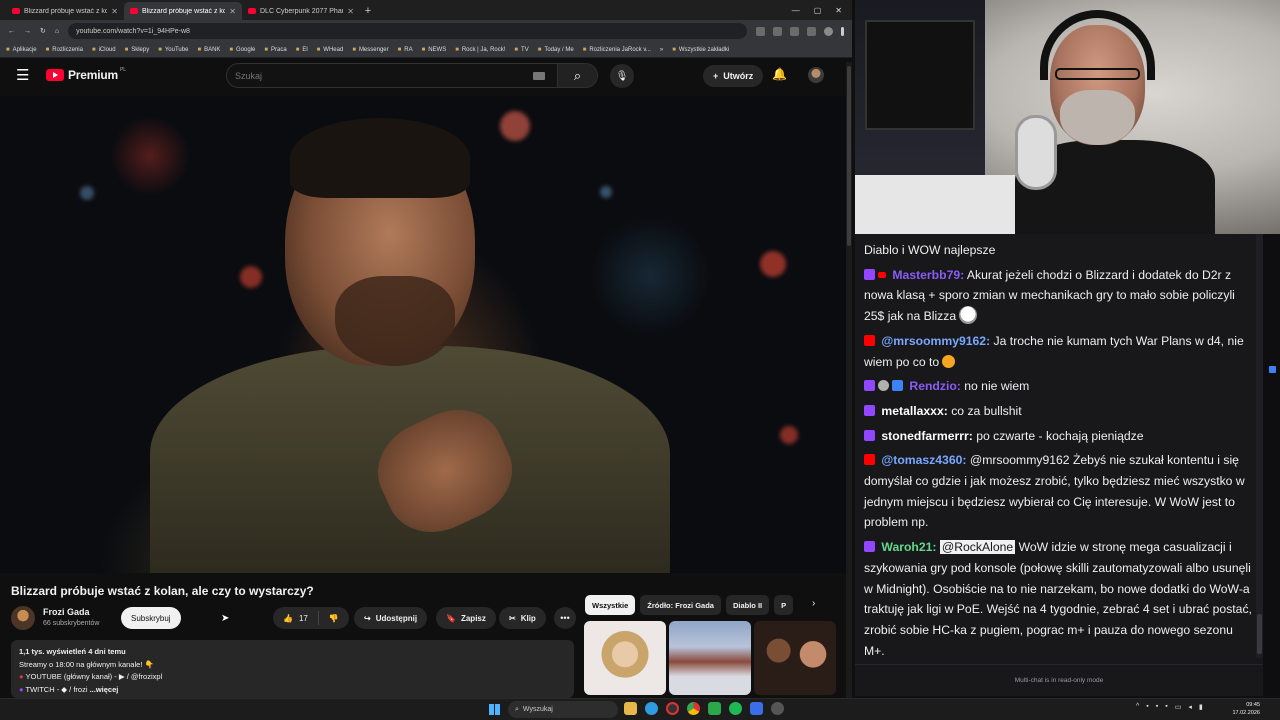 Image resolution: width=1280 pixels, height=720 pixels. What do you see at coordinates (301, 11) in the screenshot?
I see `browser-tab-3: DLC Cyberpunk 2077 Phantom ✕` at bounding box center [301, 11].